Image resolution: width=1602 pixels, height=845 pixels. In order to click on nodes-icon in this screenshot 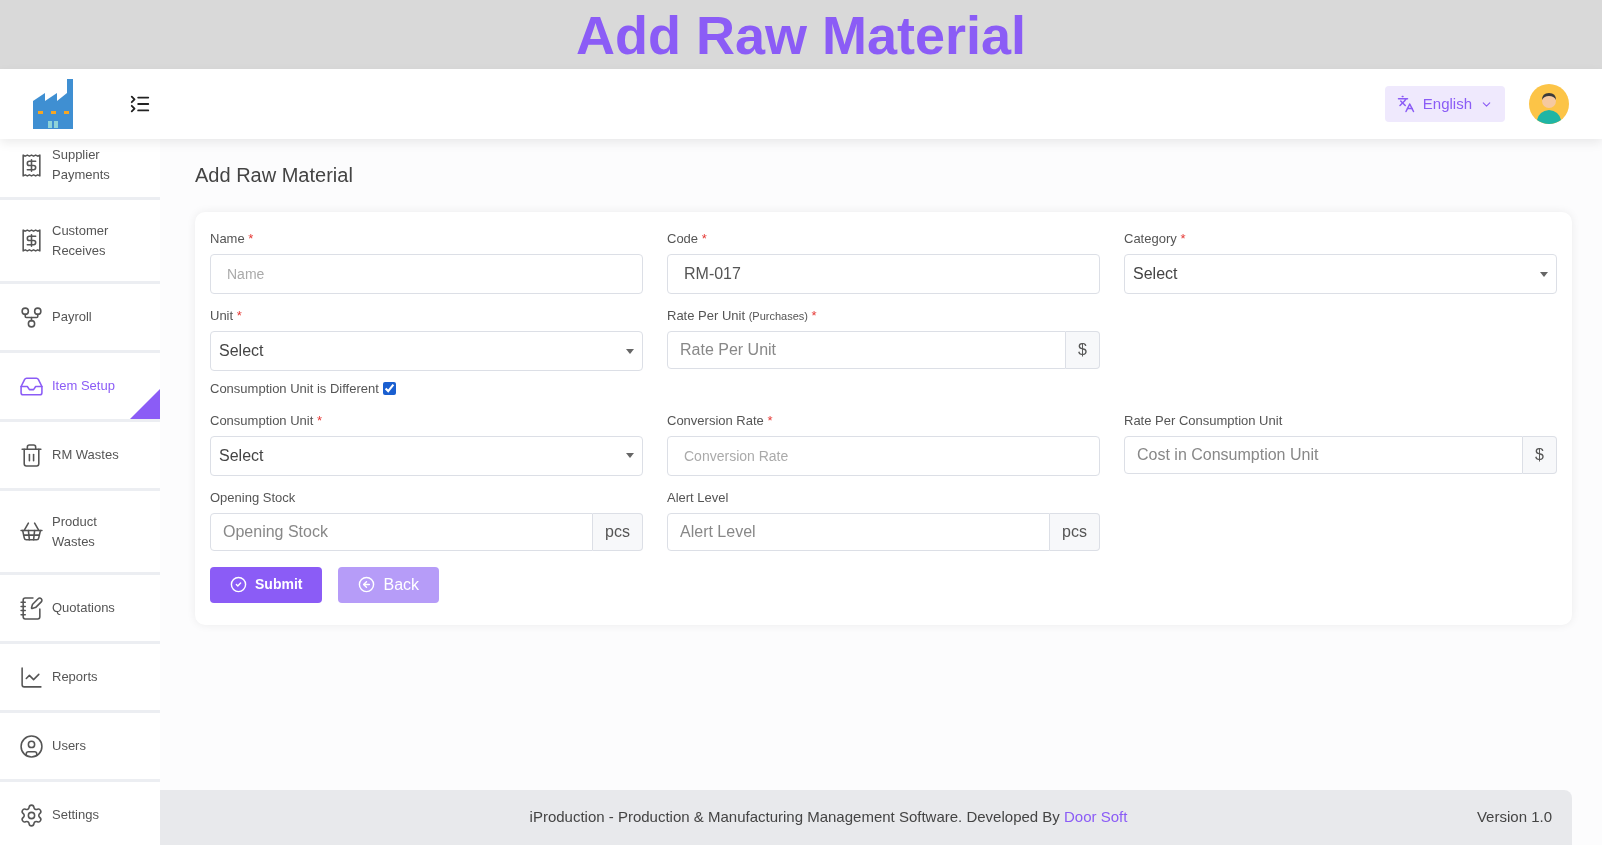, I will do `click(31, 317)`.